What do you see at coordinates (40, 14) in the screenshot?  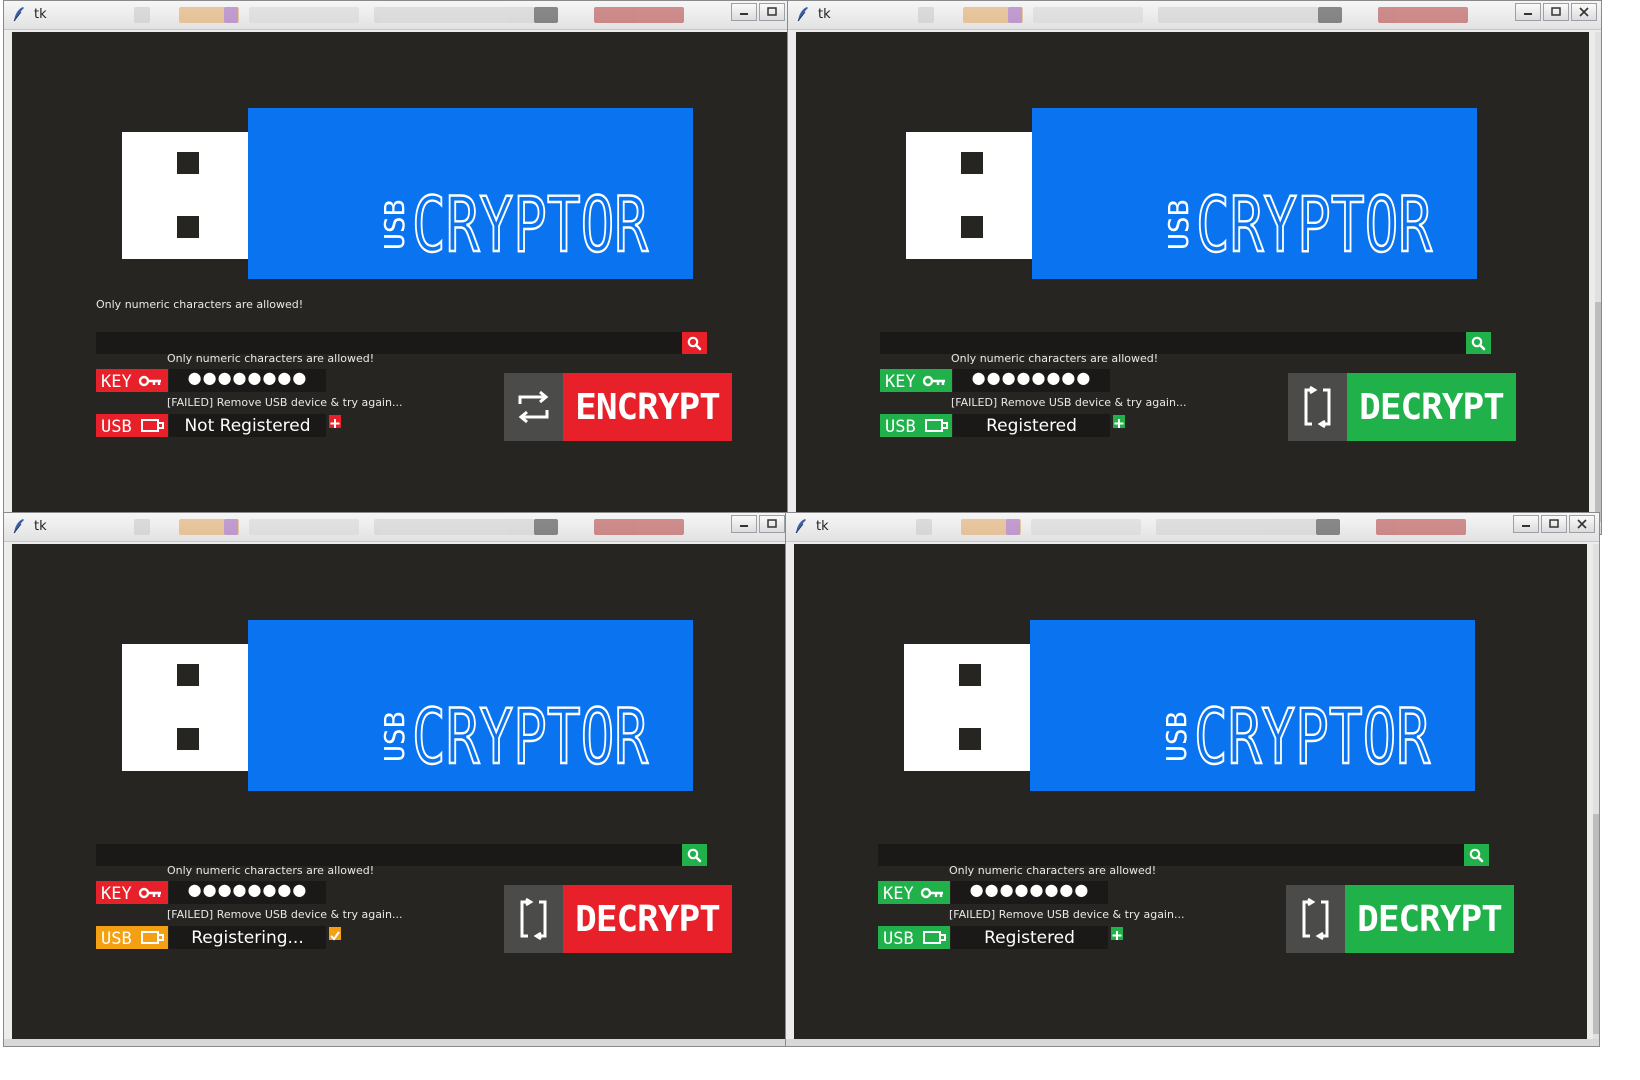 I see `window-title: tk` at bounding box center [40, 14].